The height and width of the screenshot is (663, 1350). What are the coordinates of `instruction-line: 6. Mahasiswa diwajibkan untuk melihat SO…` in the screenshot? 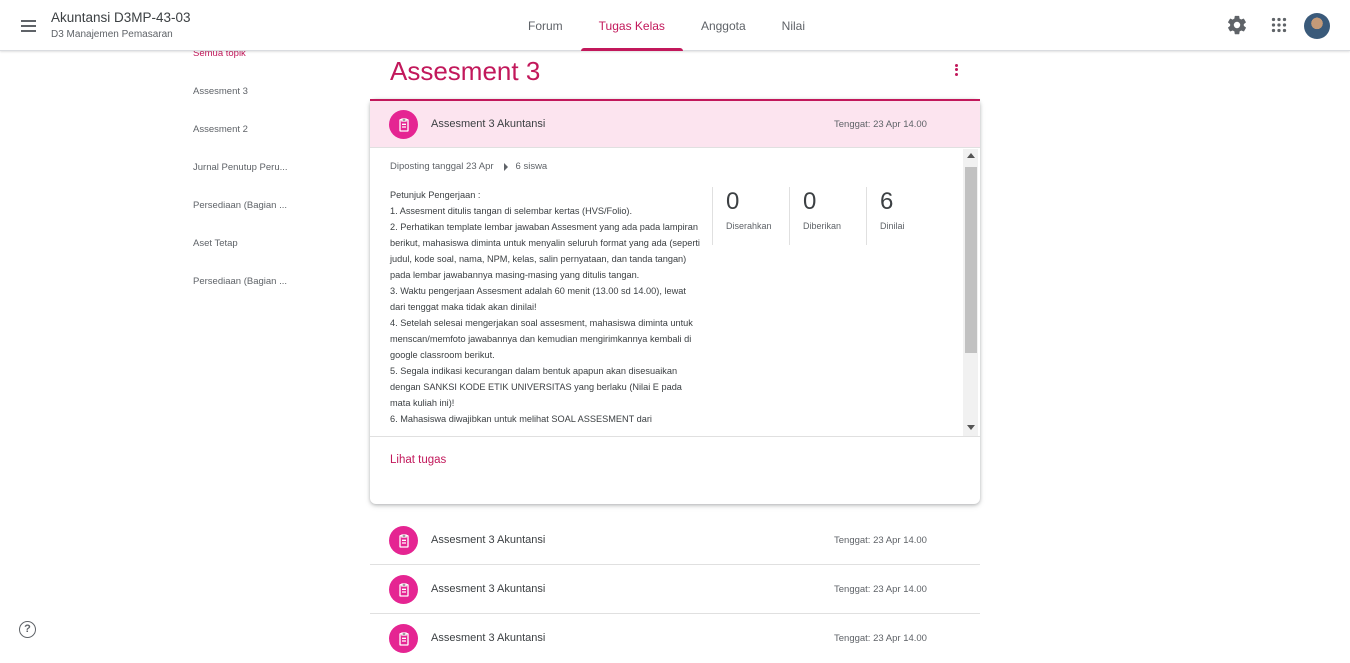 It's located at (521, 419).